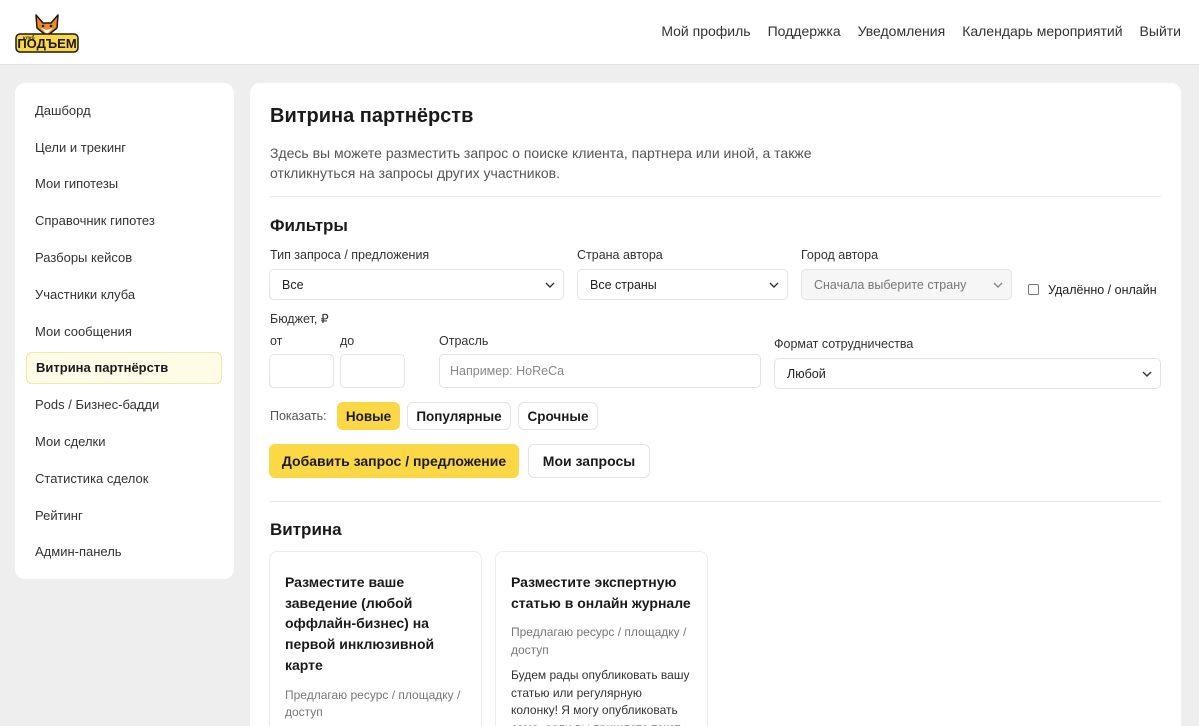  Describe the element at coordinates (124, 552) in the screenshot. I see `sidebar-item-admin: Админ-панель` at that location.